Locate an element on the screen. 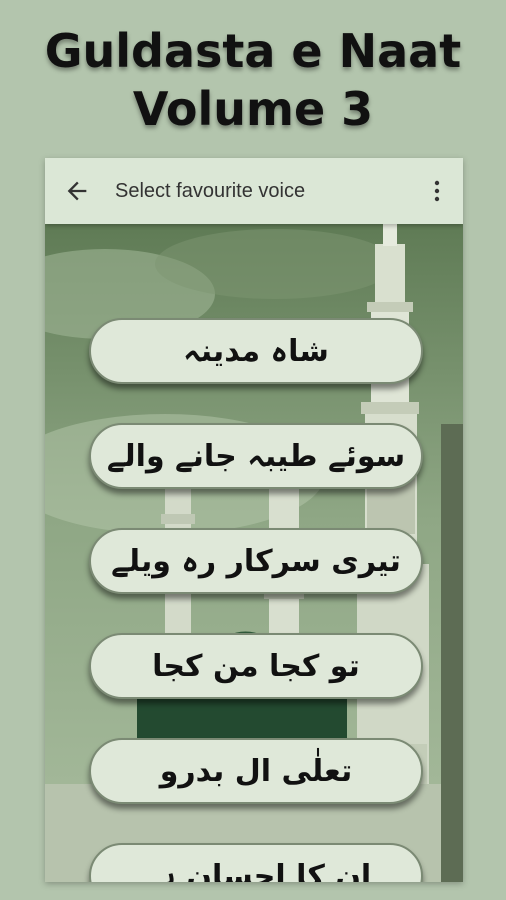 The width and height of the screenshot is (506, 900). promo-title: Guldasta e Naat Volume 3 is located at coordinates (253, 80).